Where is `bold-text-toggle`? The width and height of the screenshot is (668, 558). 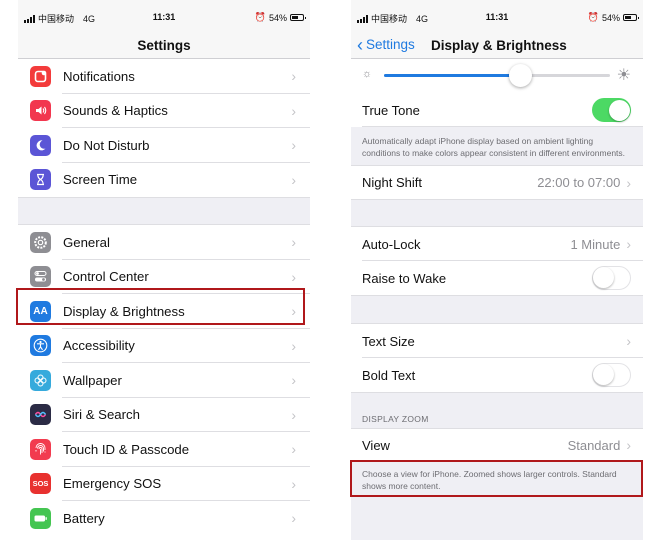
bold-text-toggle is located at coordinates (611, 375).